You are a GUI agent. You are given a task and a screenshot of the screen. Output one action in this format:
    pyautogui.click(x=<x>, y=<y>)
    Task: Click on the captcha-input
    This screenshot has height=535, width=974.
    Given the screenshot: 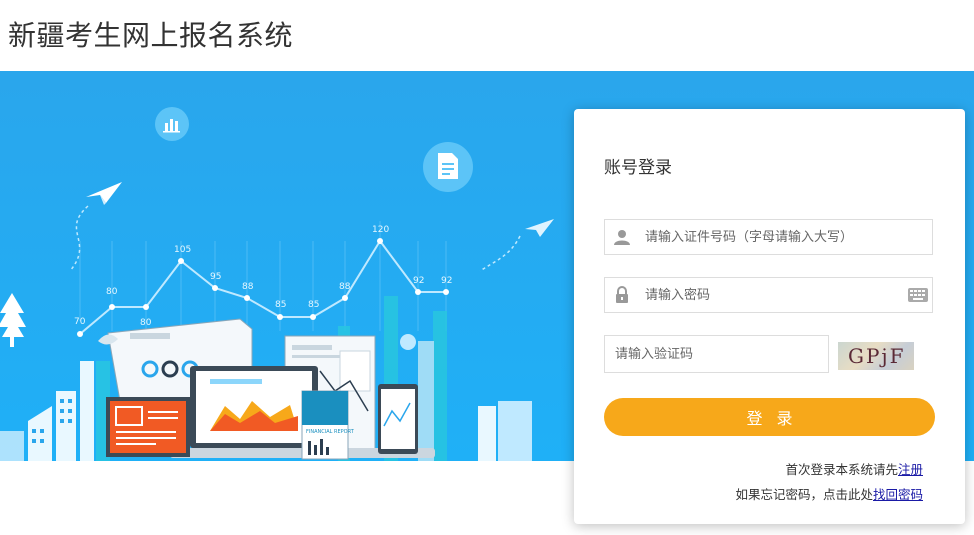 What is the action you would take?
    pyautogui.click(x=715, y=354)
    